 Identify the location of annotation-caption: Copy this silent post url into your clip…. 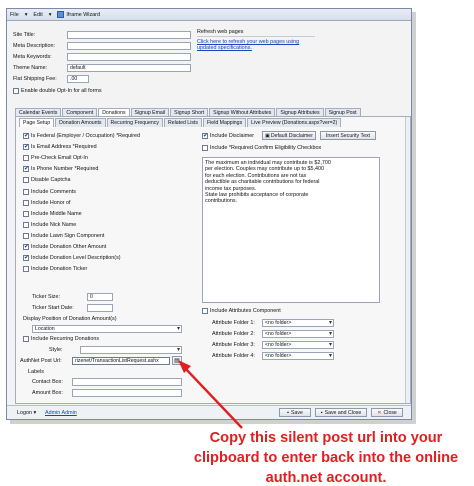
(326, 458).